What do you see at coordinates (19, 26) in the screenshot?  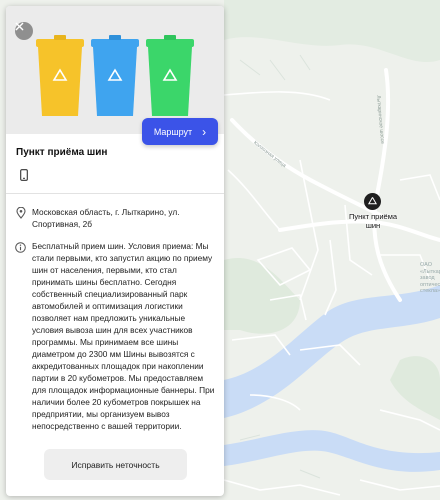 I see `close-icon` at bounding box center [19, 26].